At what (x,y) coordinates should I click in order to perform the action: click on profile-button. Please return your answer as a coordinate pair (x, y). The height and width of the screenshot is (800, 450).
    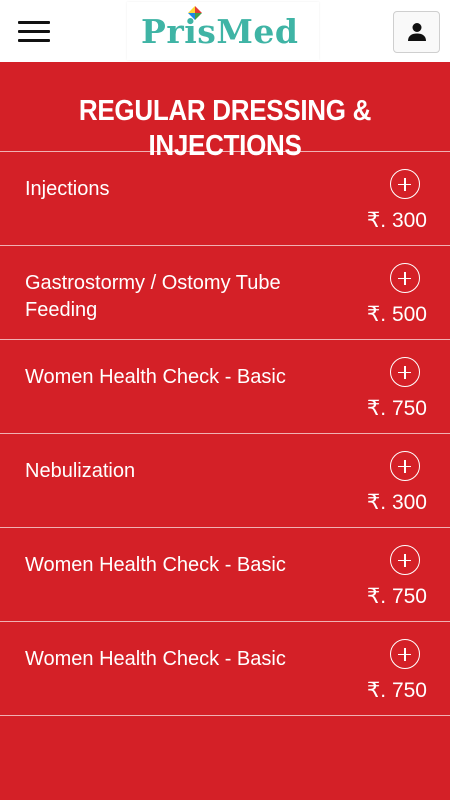
    Looking at the image, I should click on (416, 32).